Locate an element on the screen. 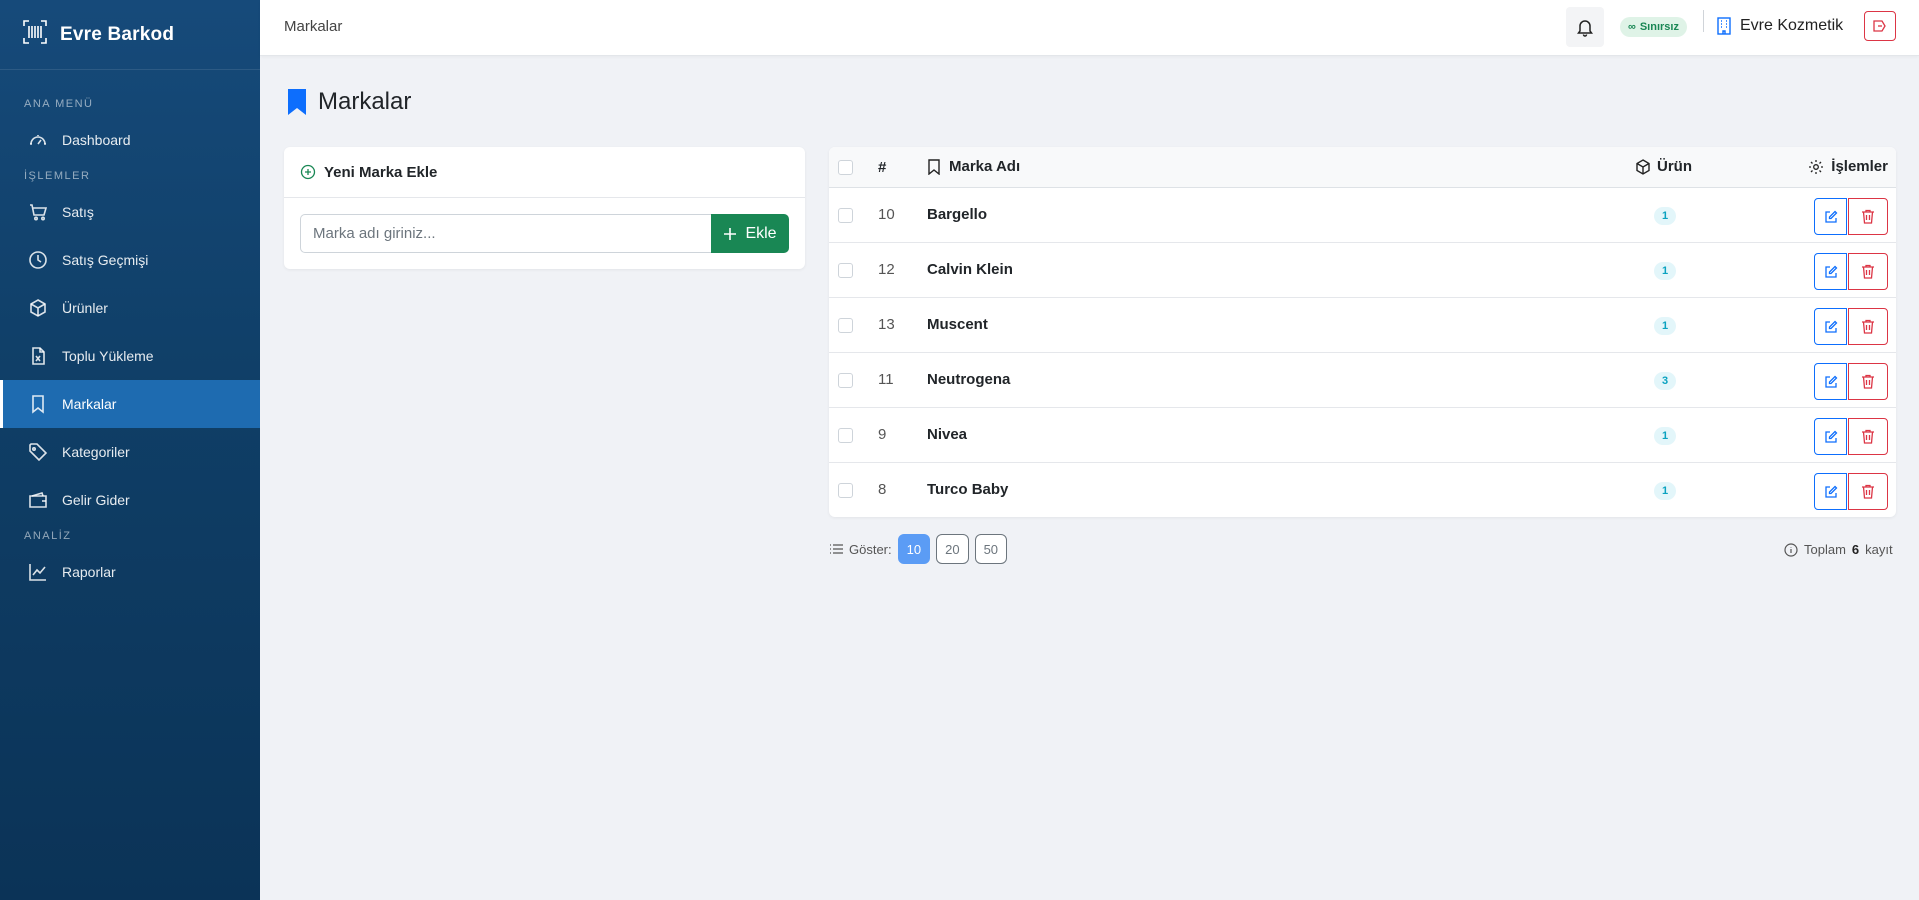 This screenshot has width=1919, height=900. logout-icon is located at coordinates (1879, 26).